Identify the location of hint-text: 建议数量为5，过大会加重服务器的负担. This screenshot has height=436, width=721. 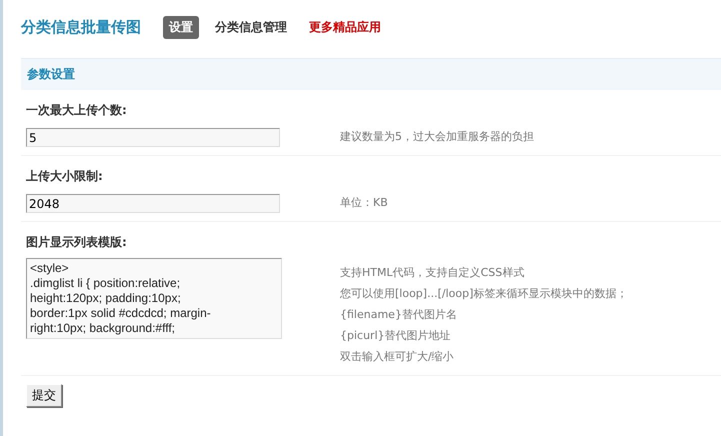
(437, 137).